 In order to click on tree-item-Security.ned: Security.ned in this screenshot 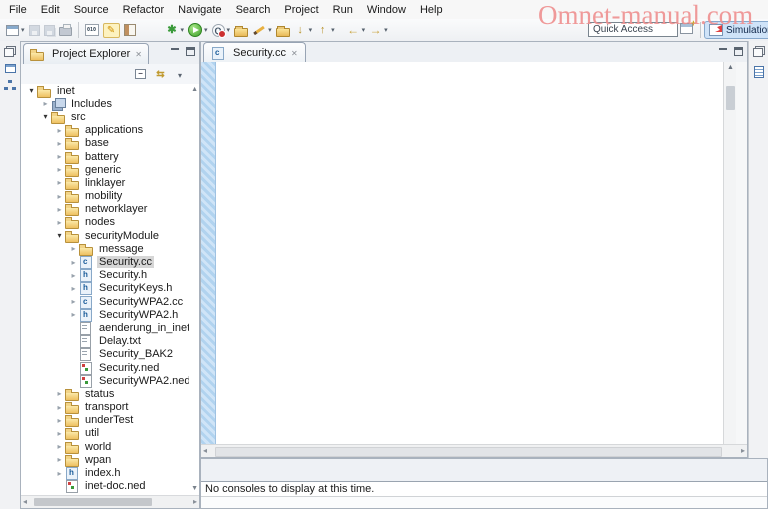, I will do `click(105, 368)`.